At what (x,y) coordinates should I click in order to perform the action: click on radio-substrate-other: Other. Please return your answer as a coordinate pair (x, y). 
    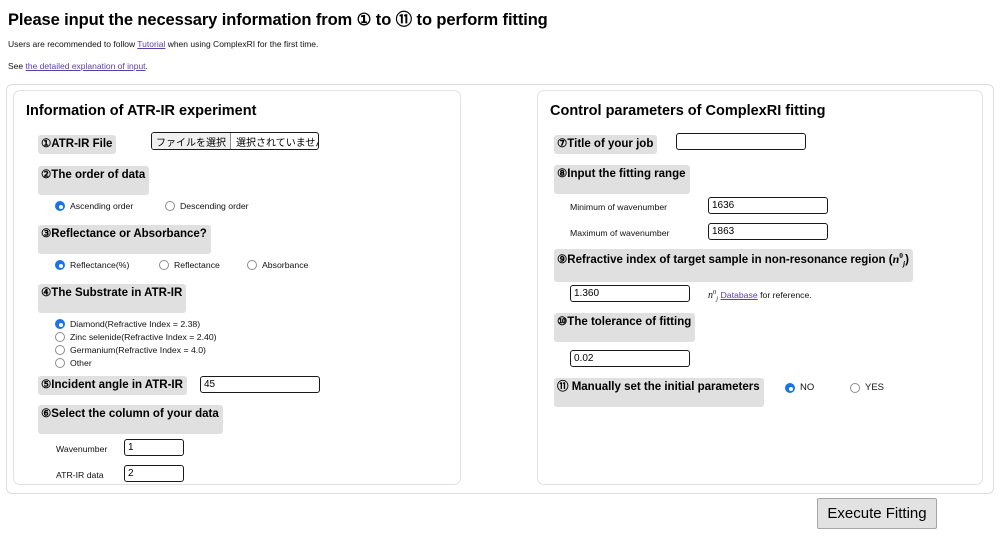
    Looking at the image, I should click on (73, 363).